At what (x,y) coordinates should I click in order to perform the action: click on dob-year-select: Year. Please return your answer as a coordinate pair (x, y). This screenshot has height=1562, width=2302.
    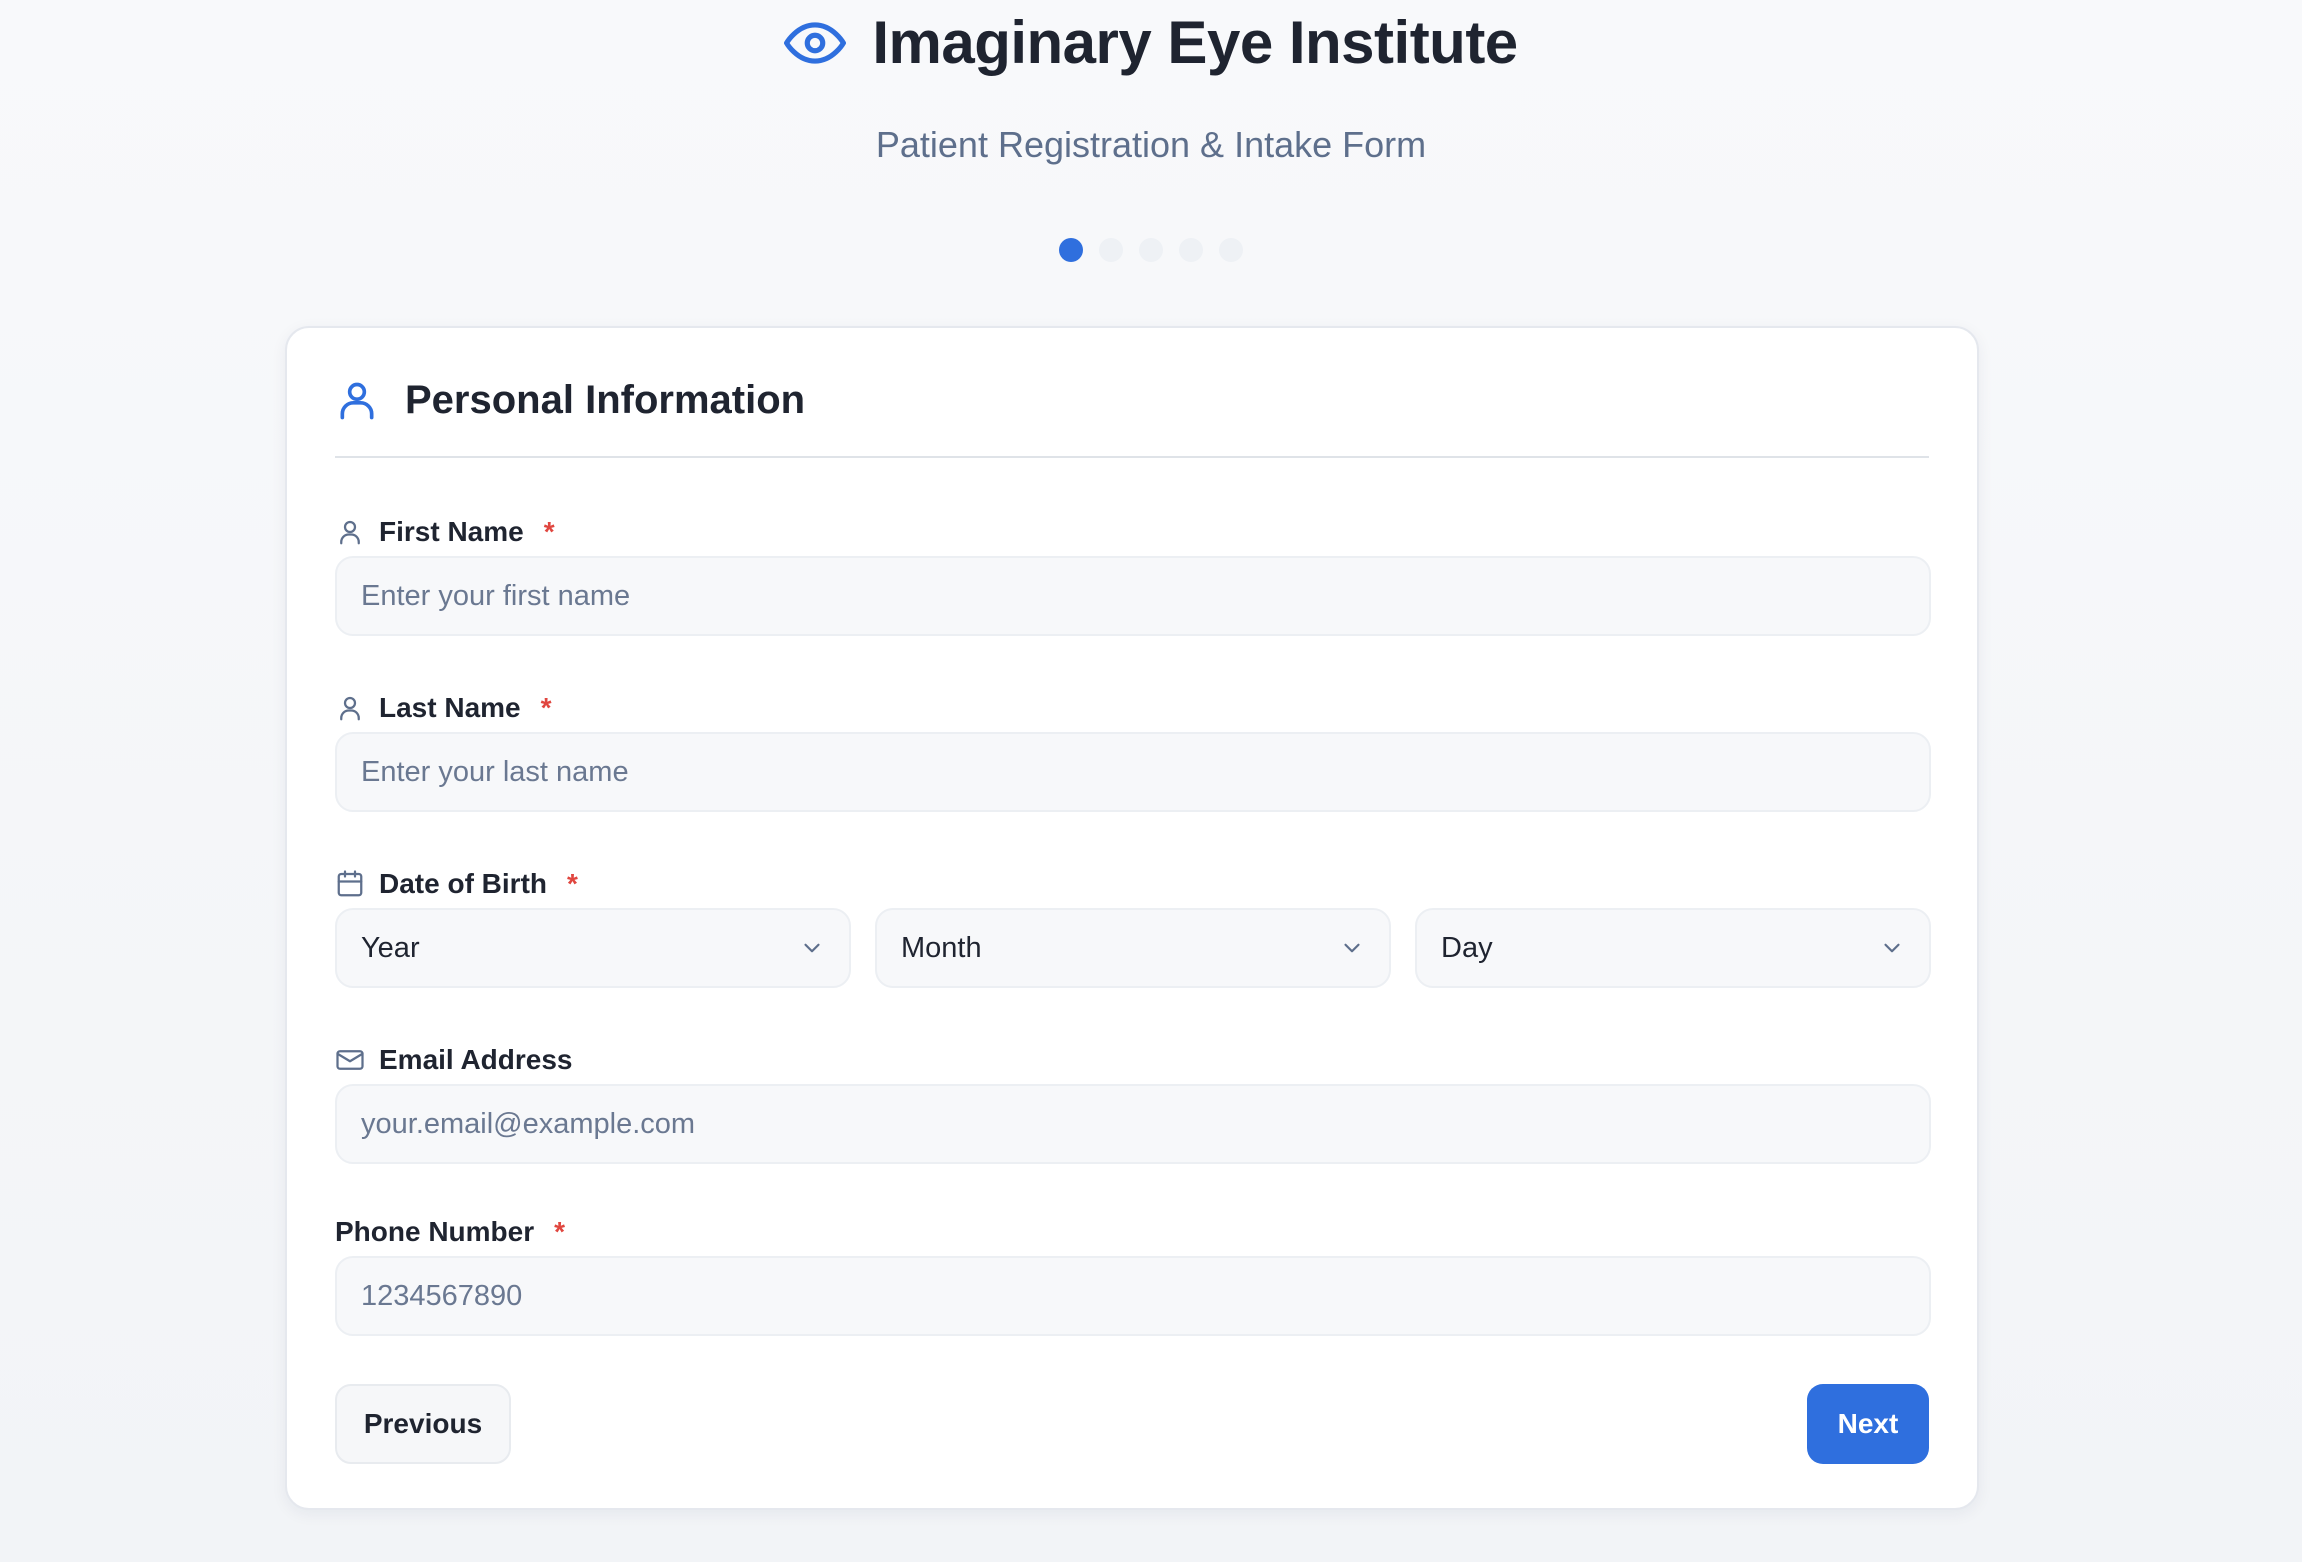
    Looking at the image, I should click on (593, 948).